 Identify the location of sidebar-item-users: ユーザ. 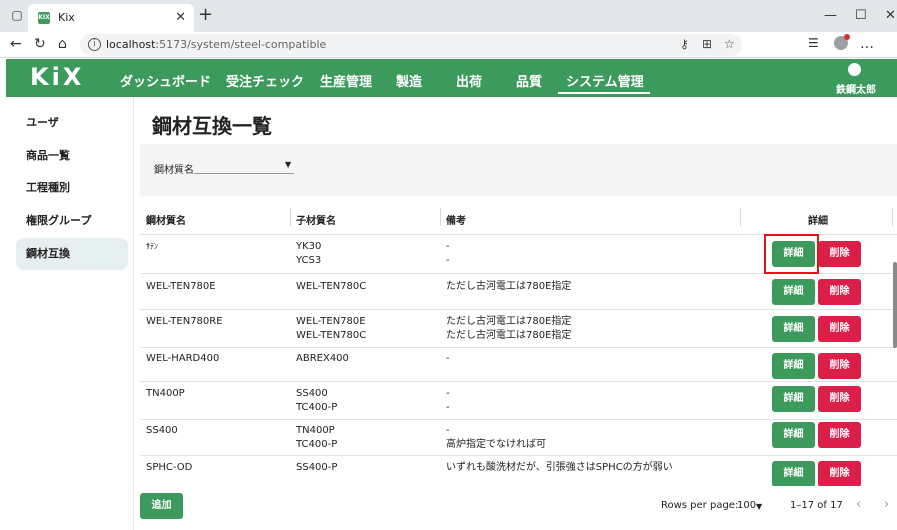
(72, 123).